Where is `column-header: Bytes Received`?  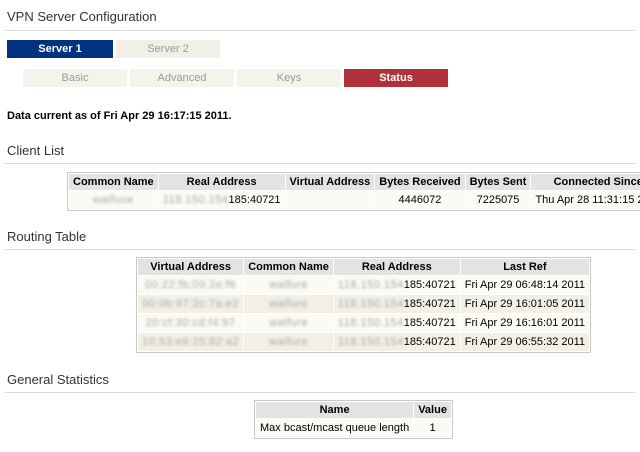 column-header: Bytes Received is located at coordinates (420, 182).